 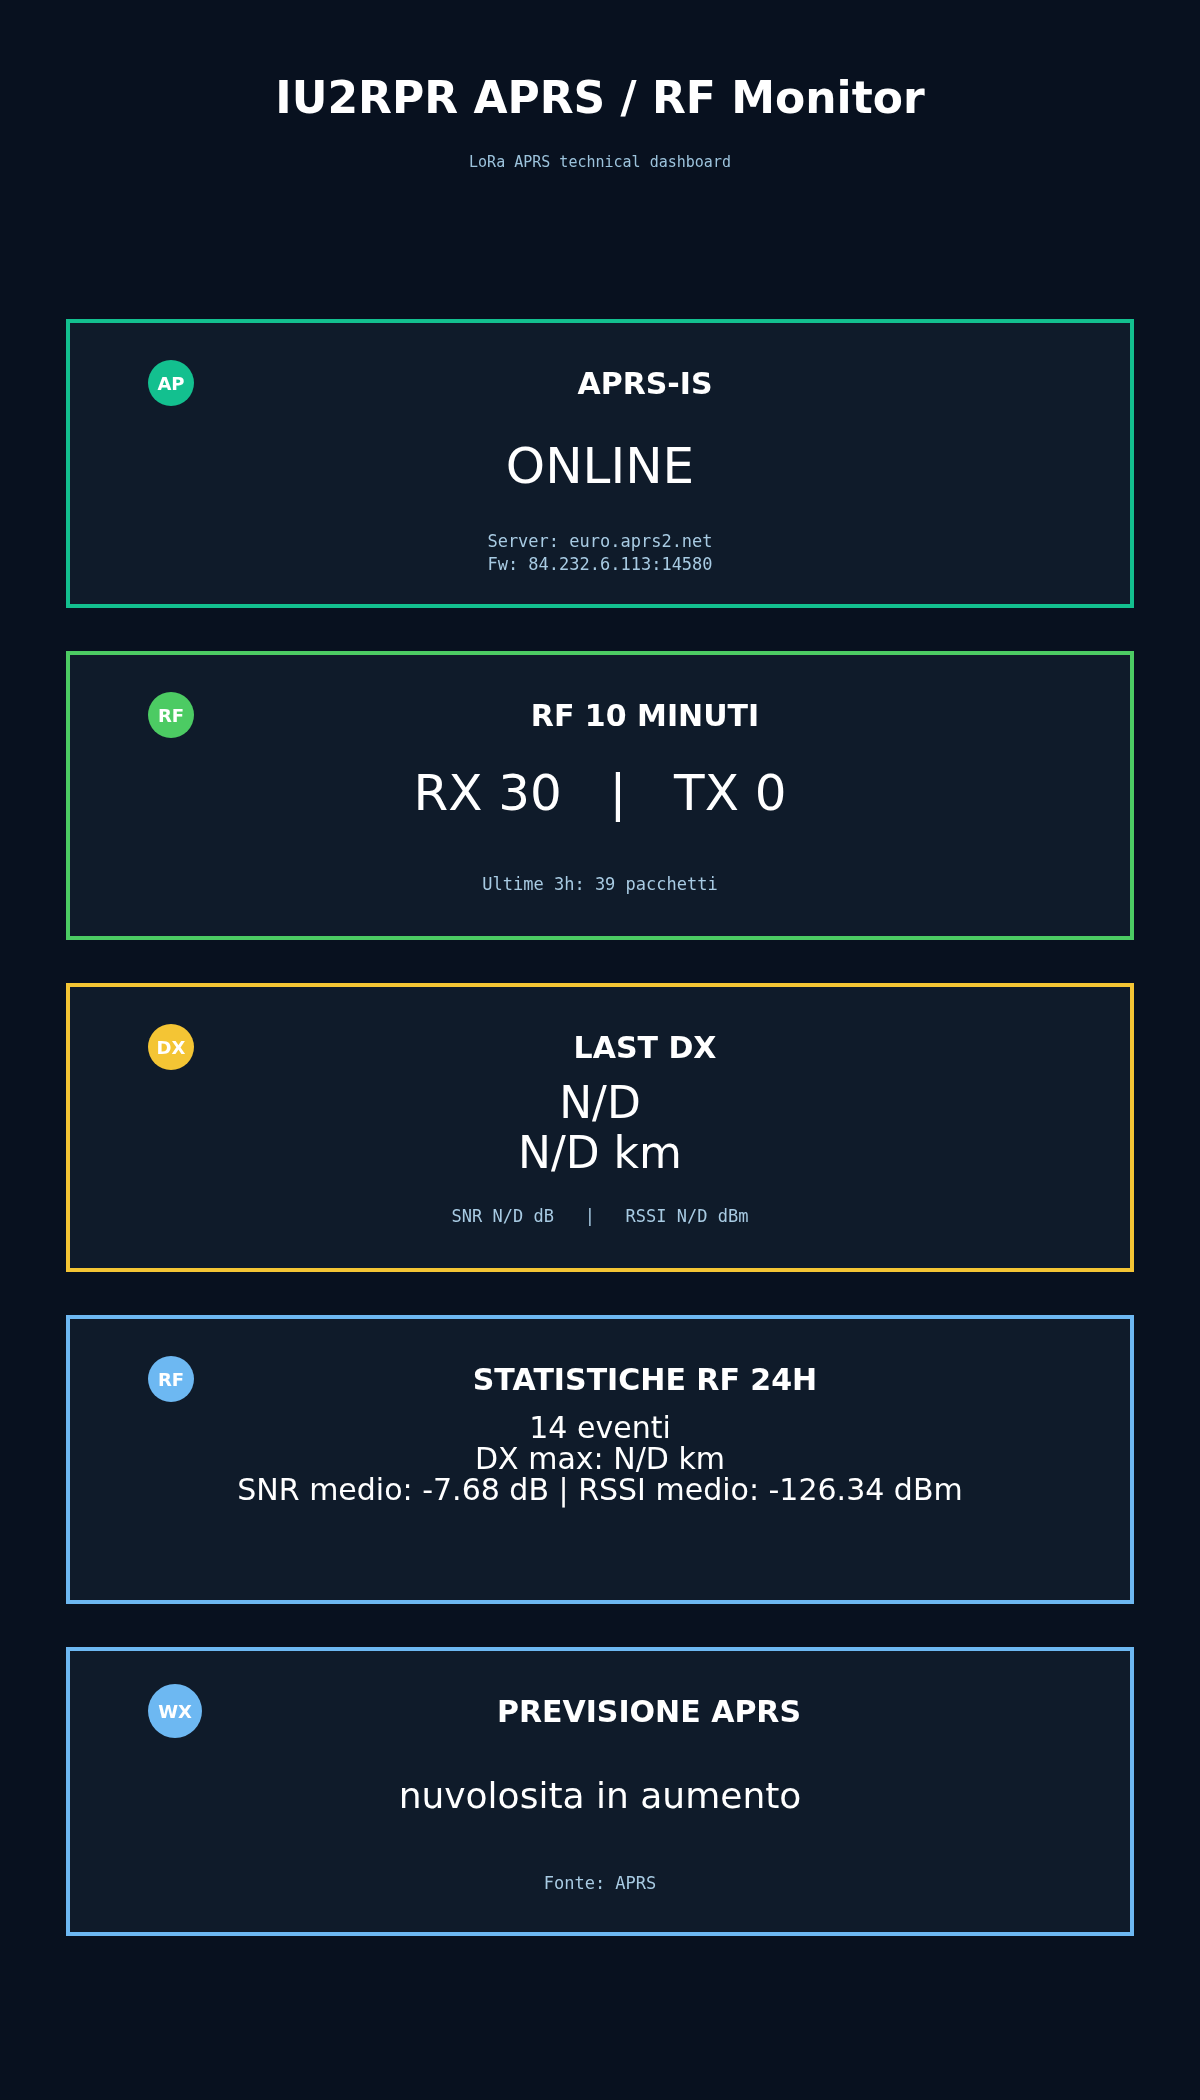 What do you see at coordinates (171, 383) in the screenshot?
I see `card-badge: AP` at bounding box center [171, 383].